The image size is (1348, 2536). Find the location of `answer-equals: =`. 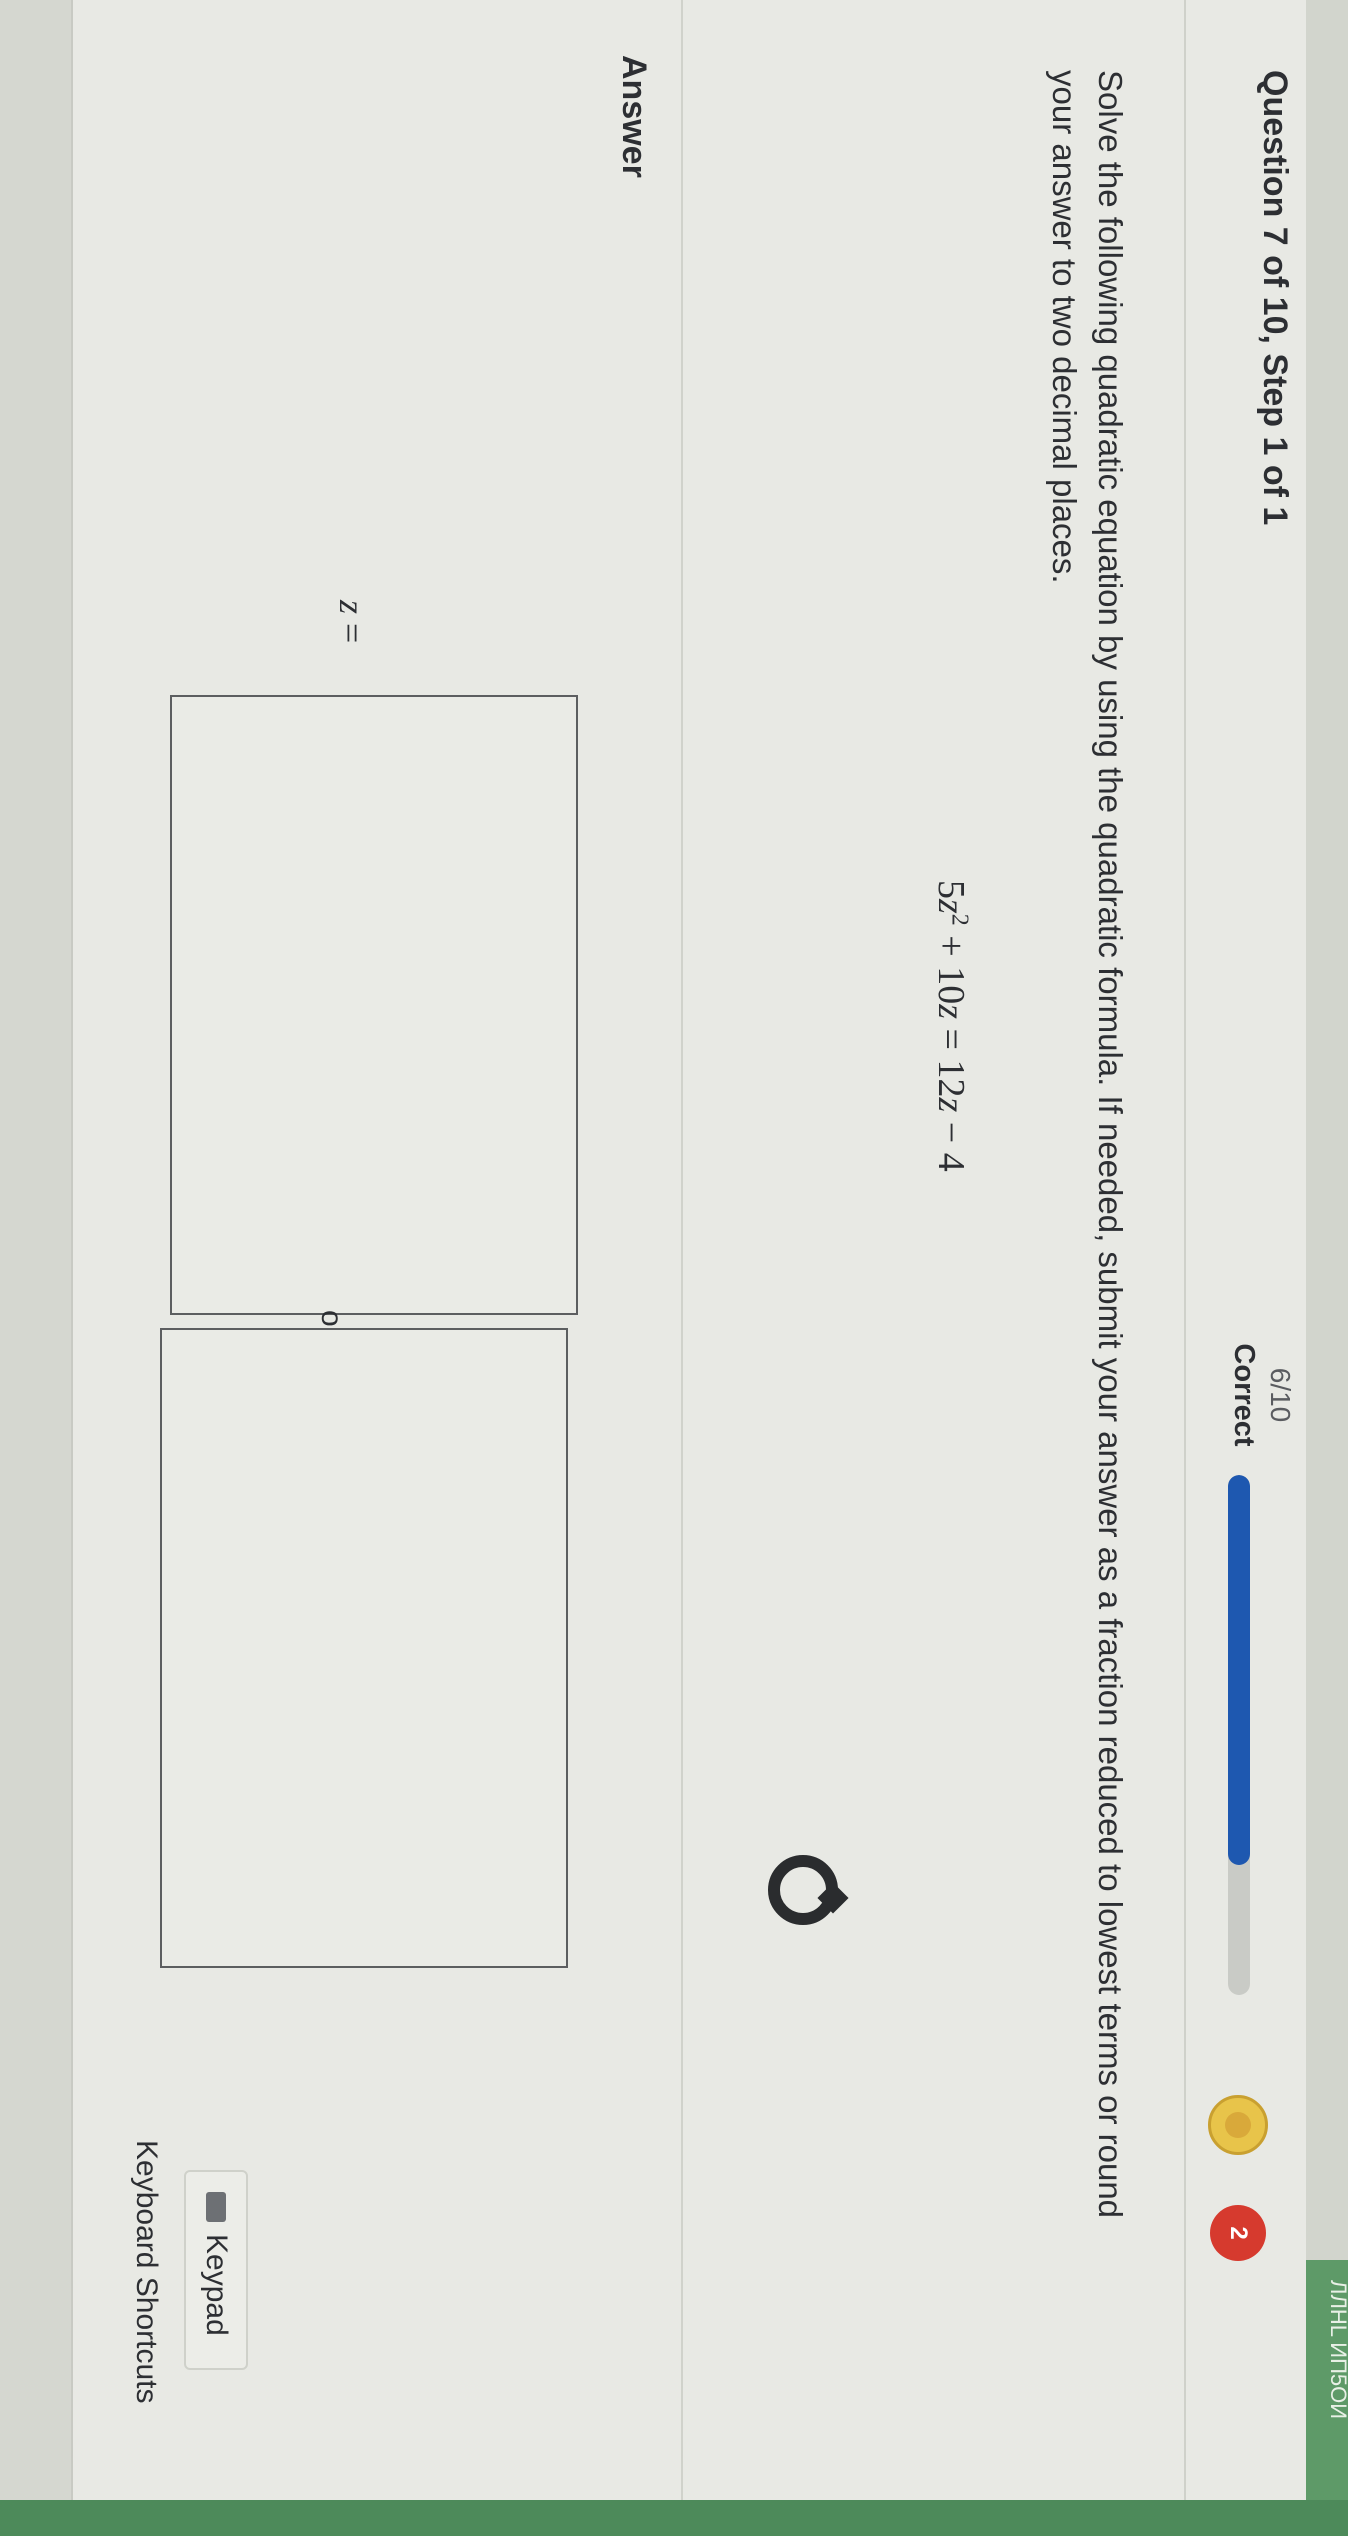

answer-equals: = is located at coordinates (352, 633).